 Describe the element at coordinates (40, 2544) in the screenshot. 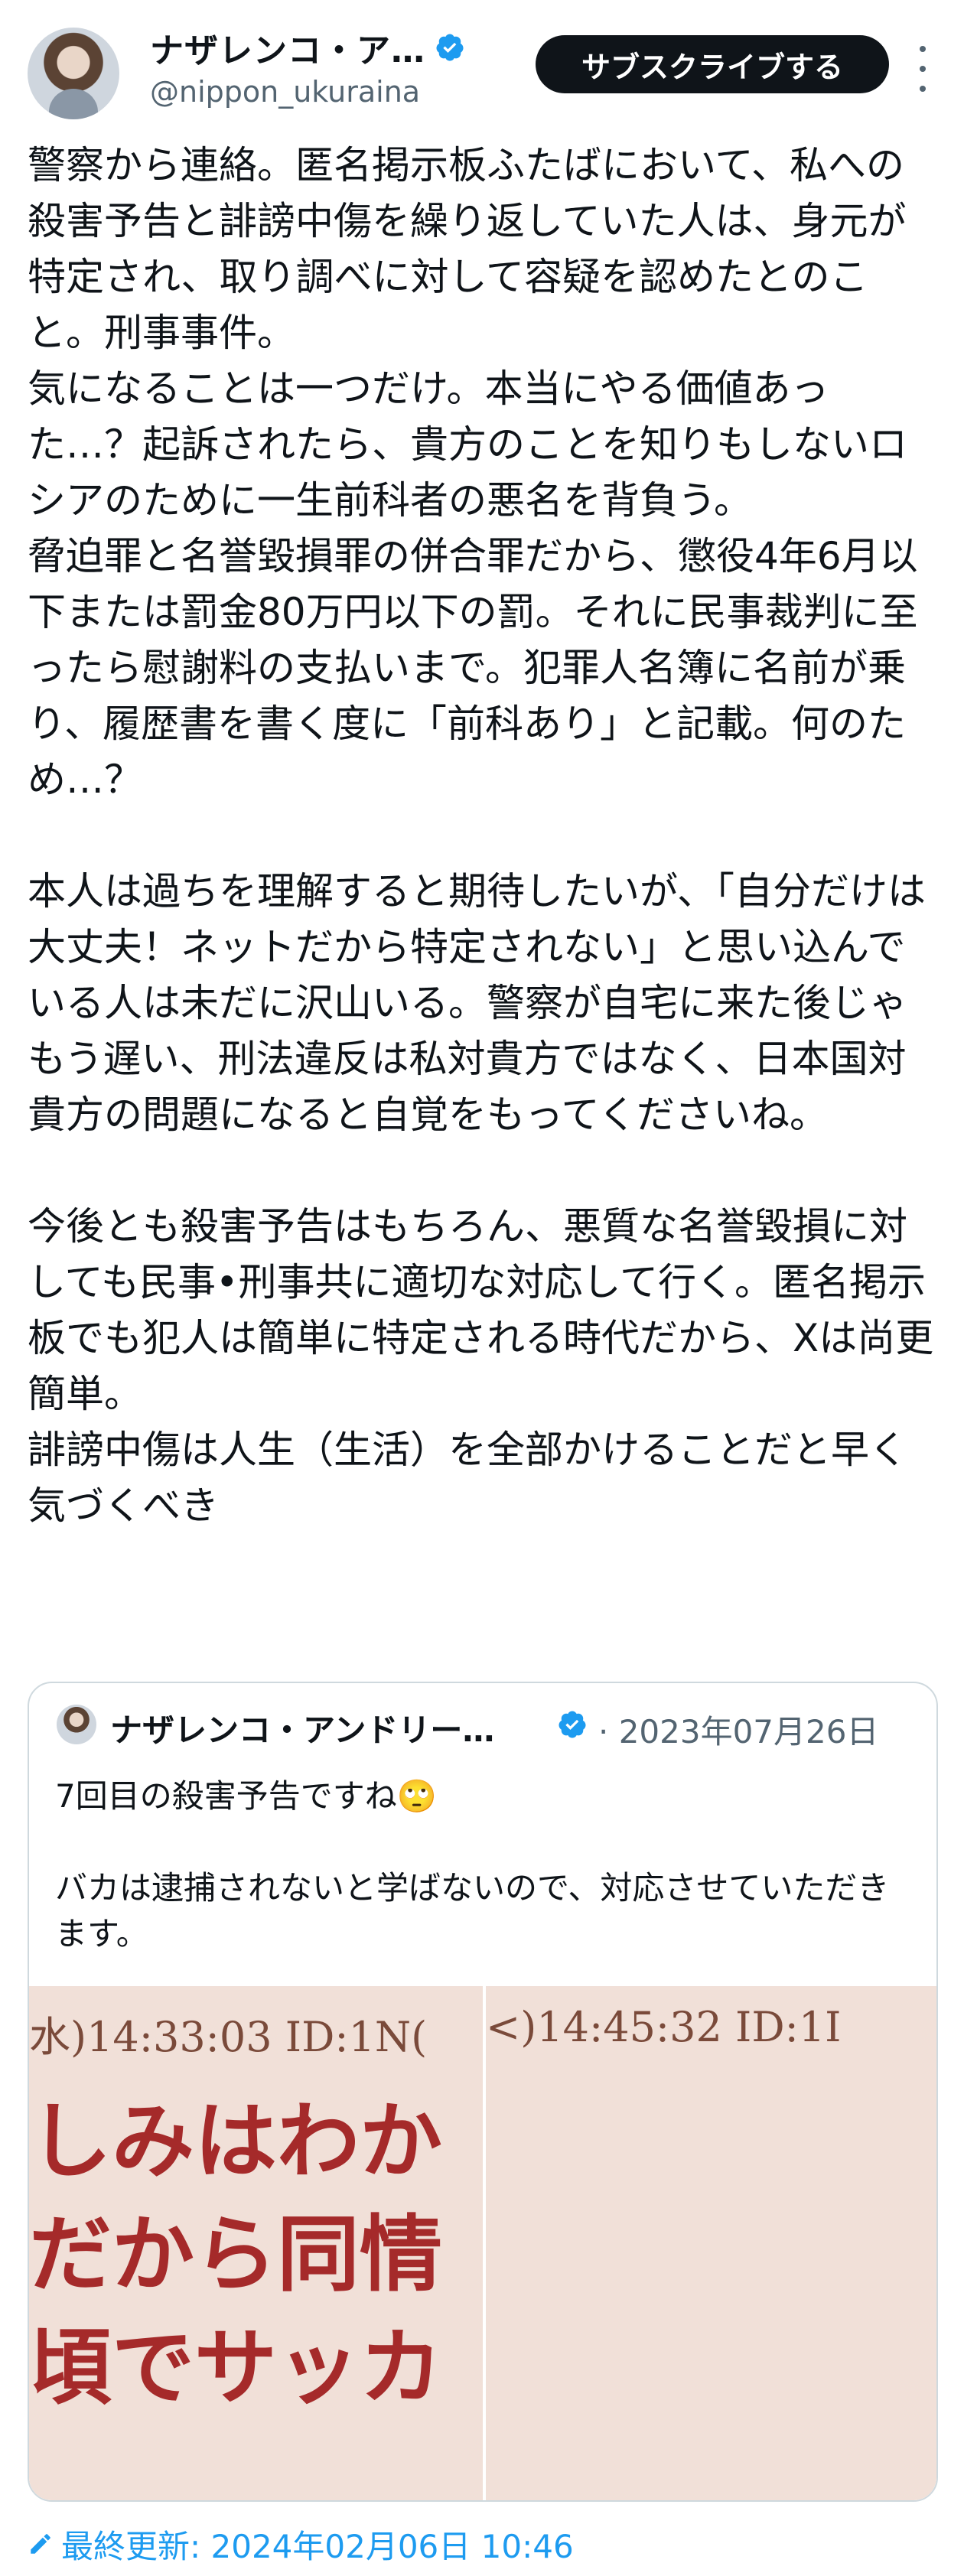

I see `pencil-icon` at that location.